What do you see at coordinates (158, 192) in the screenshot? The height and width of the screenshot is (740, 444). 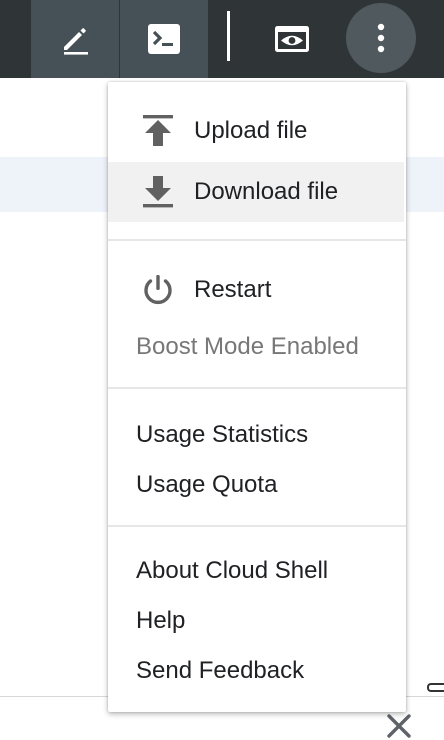 I see `download-icon` at bounding box center [158, 192].